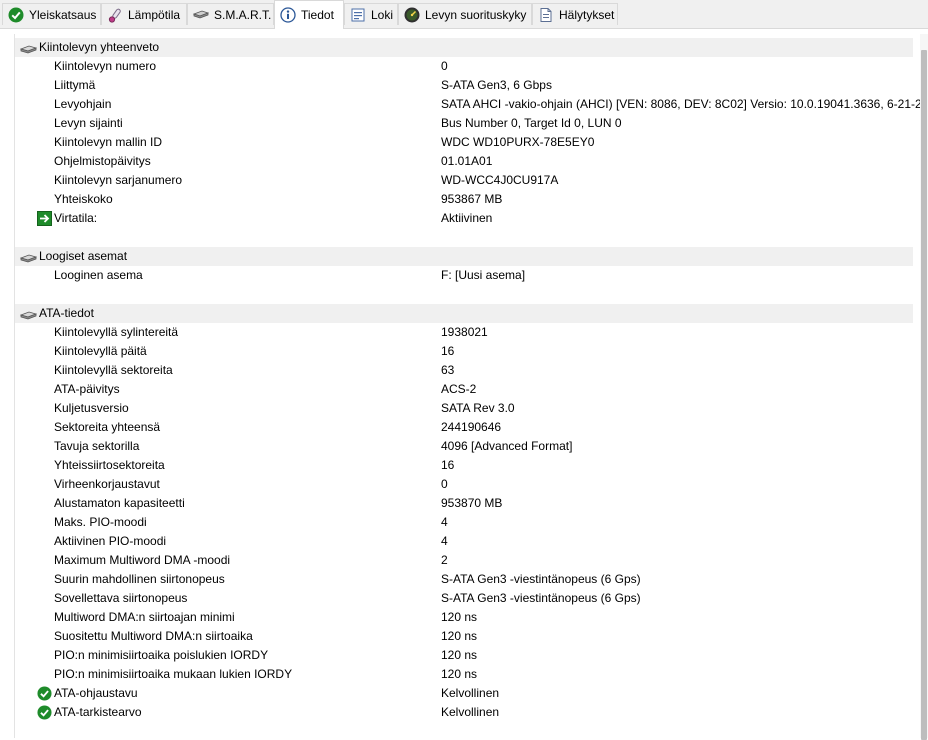 The width and height of the screenshot is (928, 740). I want to click on list-item: ATA-tarkistearvo Kelvollinen, so click(464, 712).